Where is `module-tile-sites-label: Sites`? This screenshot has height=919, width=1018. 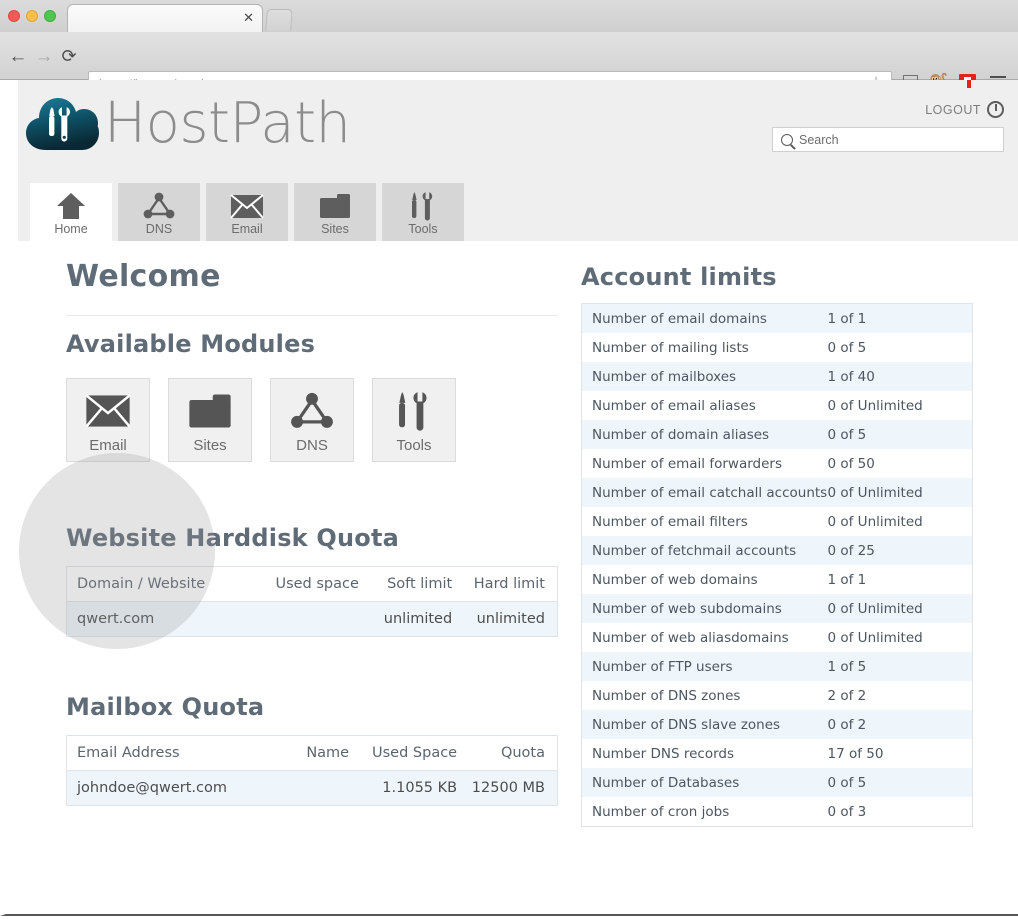 module-tile-sites-label: Sites is located at coordinates (210, 445).